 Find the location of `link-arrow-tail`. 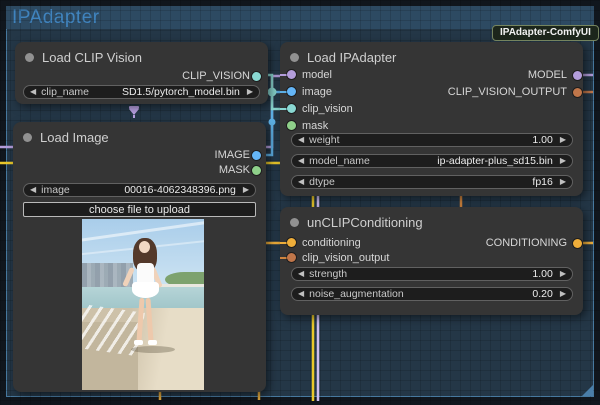

link-arrow-tail is located at coordinates (134, 116).